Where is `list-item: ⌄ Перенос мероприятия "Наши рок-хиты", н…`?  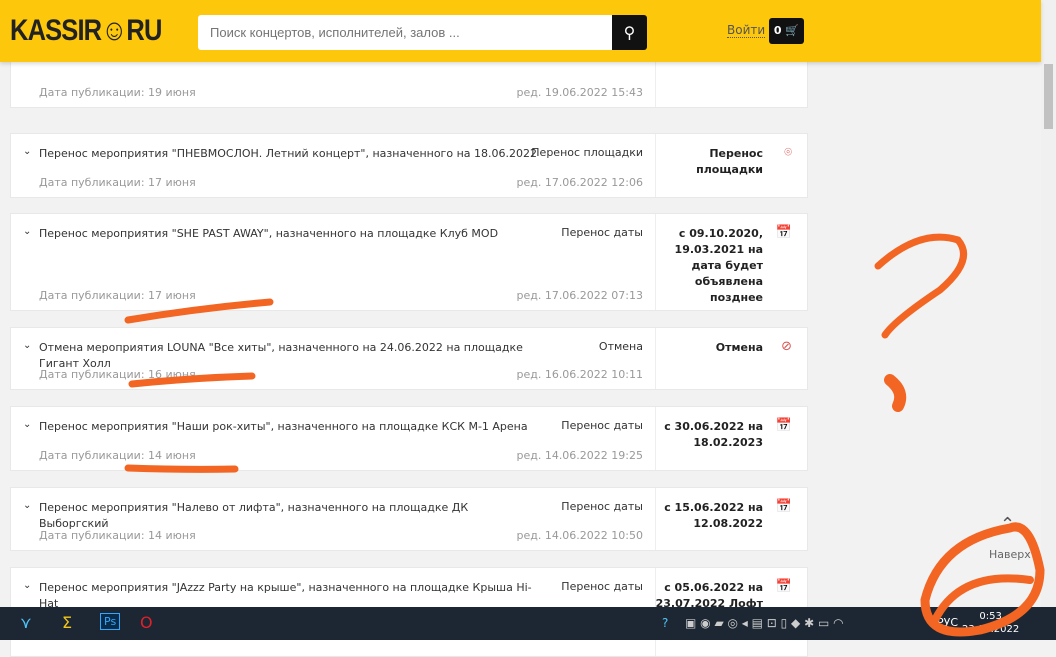 list-item: ⌄ Перенос мероприятия "Наши рок-хиты", н… is located at coordinates (409, 438).